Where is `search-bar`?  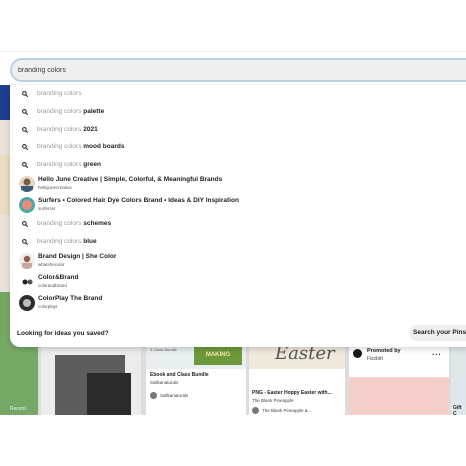
search-bar is located at coordinates (238, 70).